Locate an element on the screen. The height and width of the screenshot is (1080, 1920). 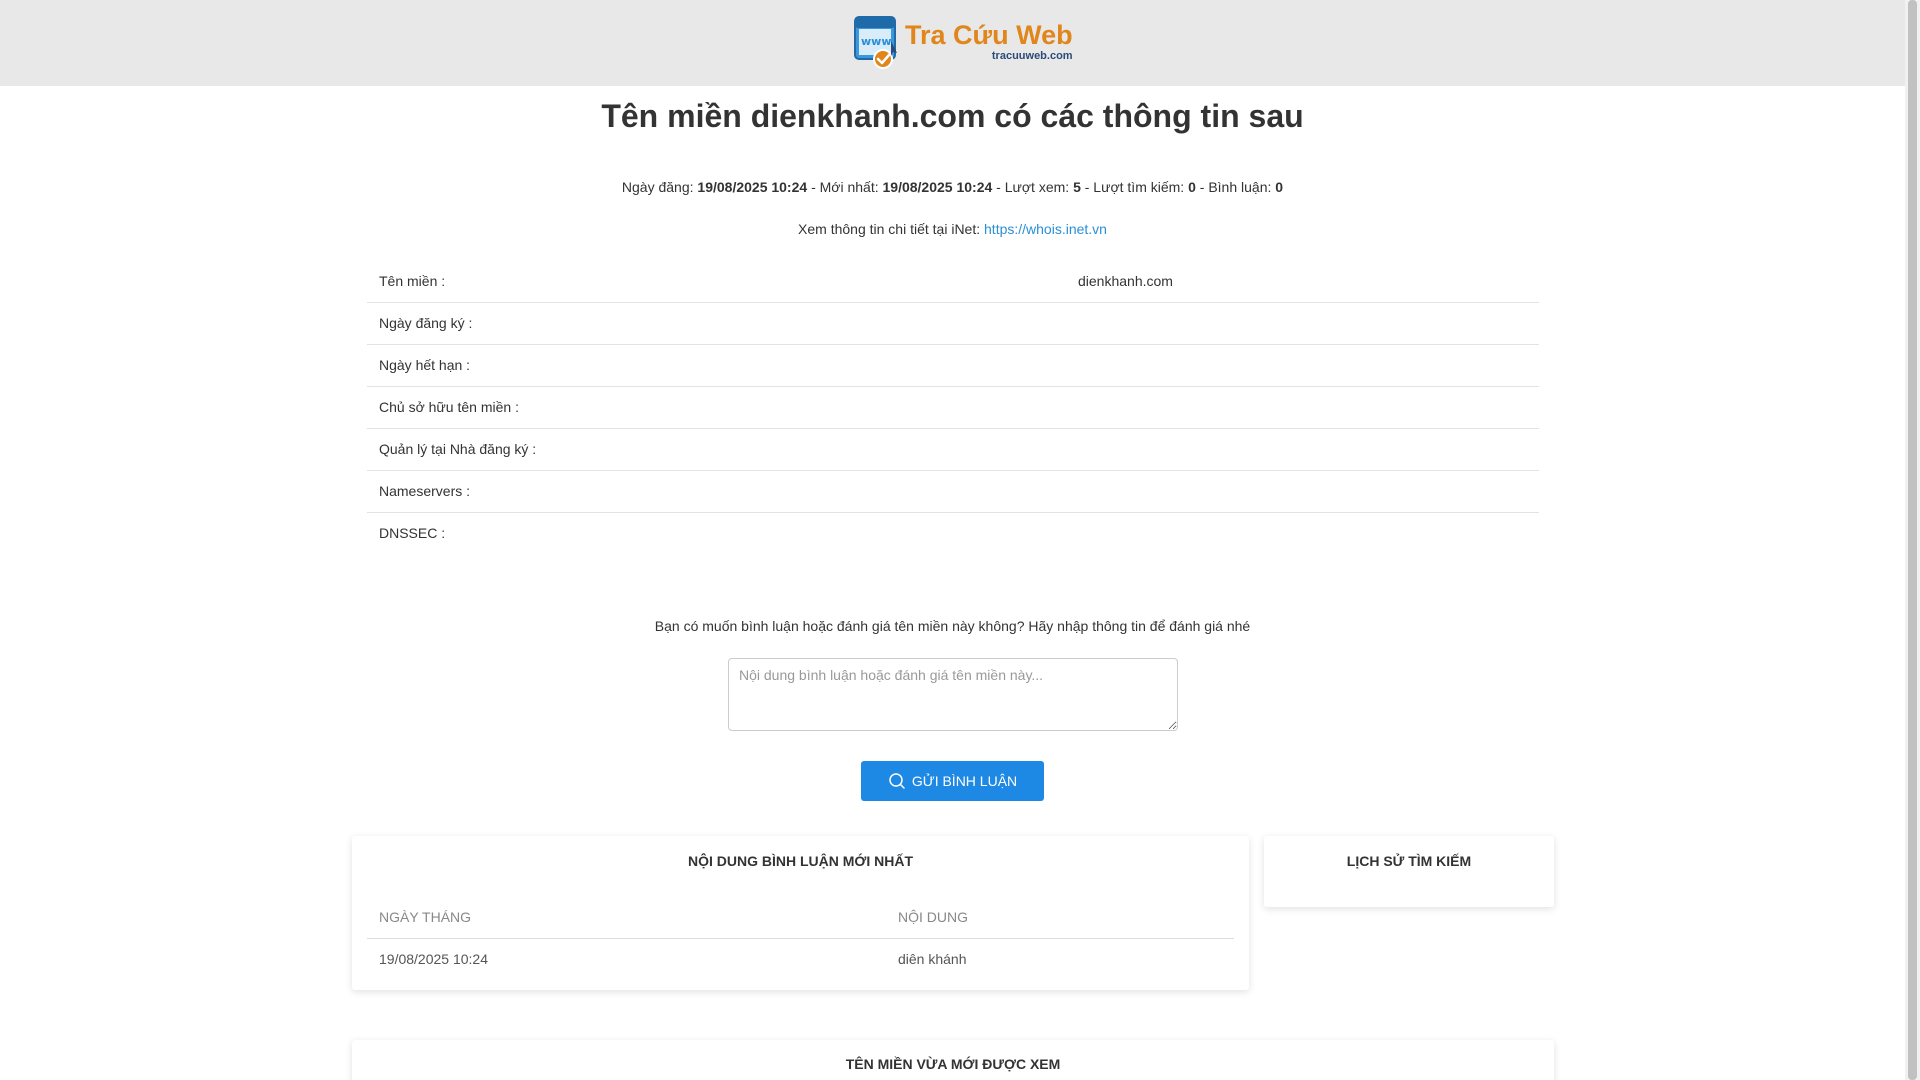
whois-key: Quản lý tại Nhà đăng ký : is located at coordinates (716, 449).